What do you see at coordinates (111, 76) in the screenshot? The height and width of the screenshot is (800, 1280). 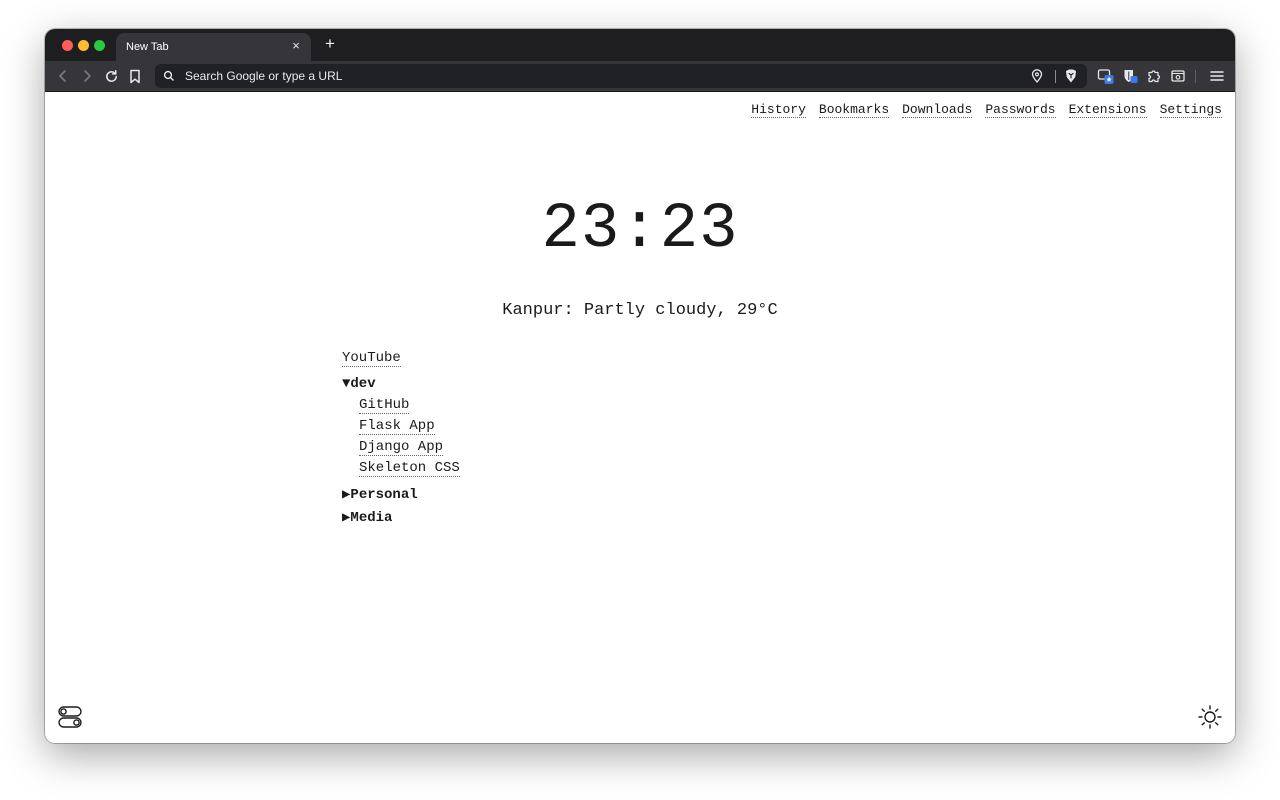 I see `reload-icon` at bounding box center [111, 76].